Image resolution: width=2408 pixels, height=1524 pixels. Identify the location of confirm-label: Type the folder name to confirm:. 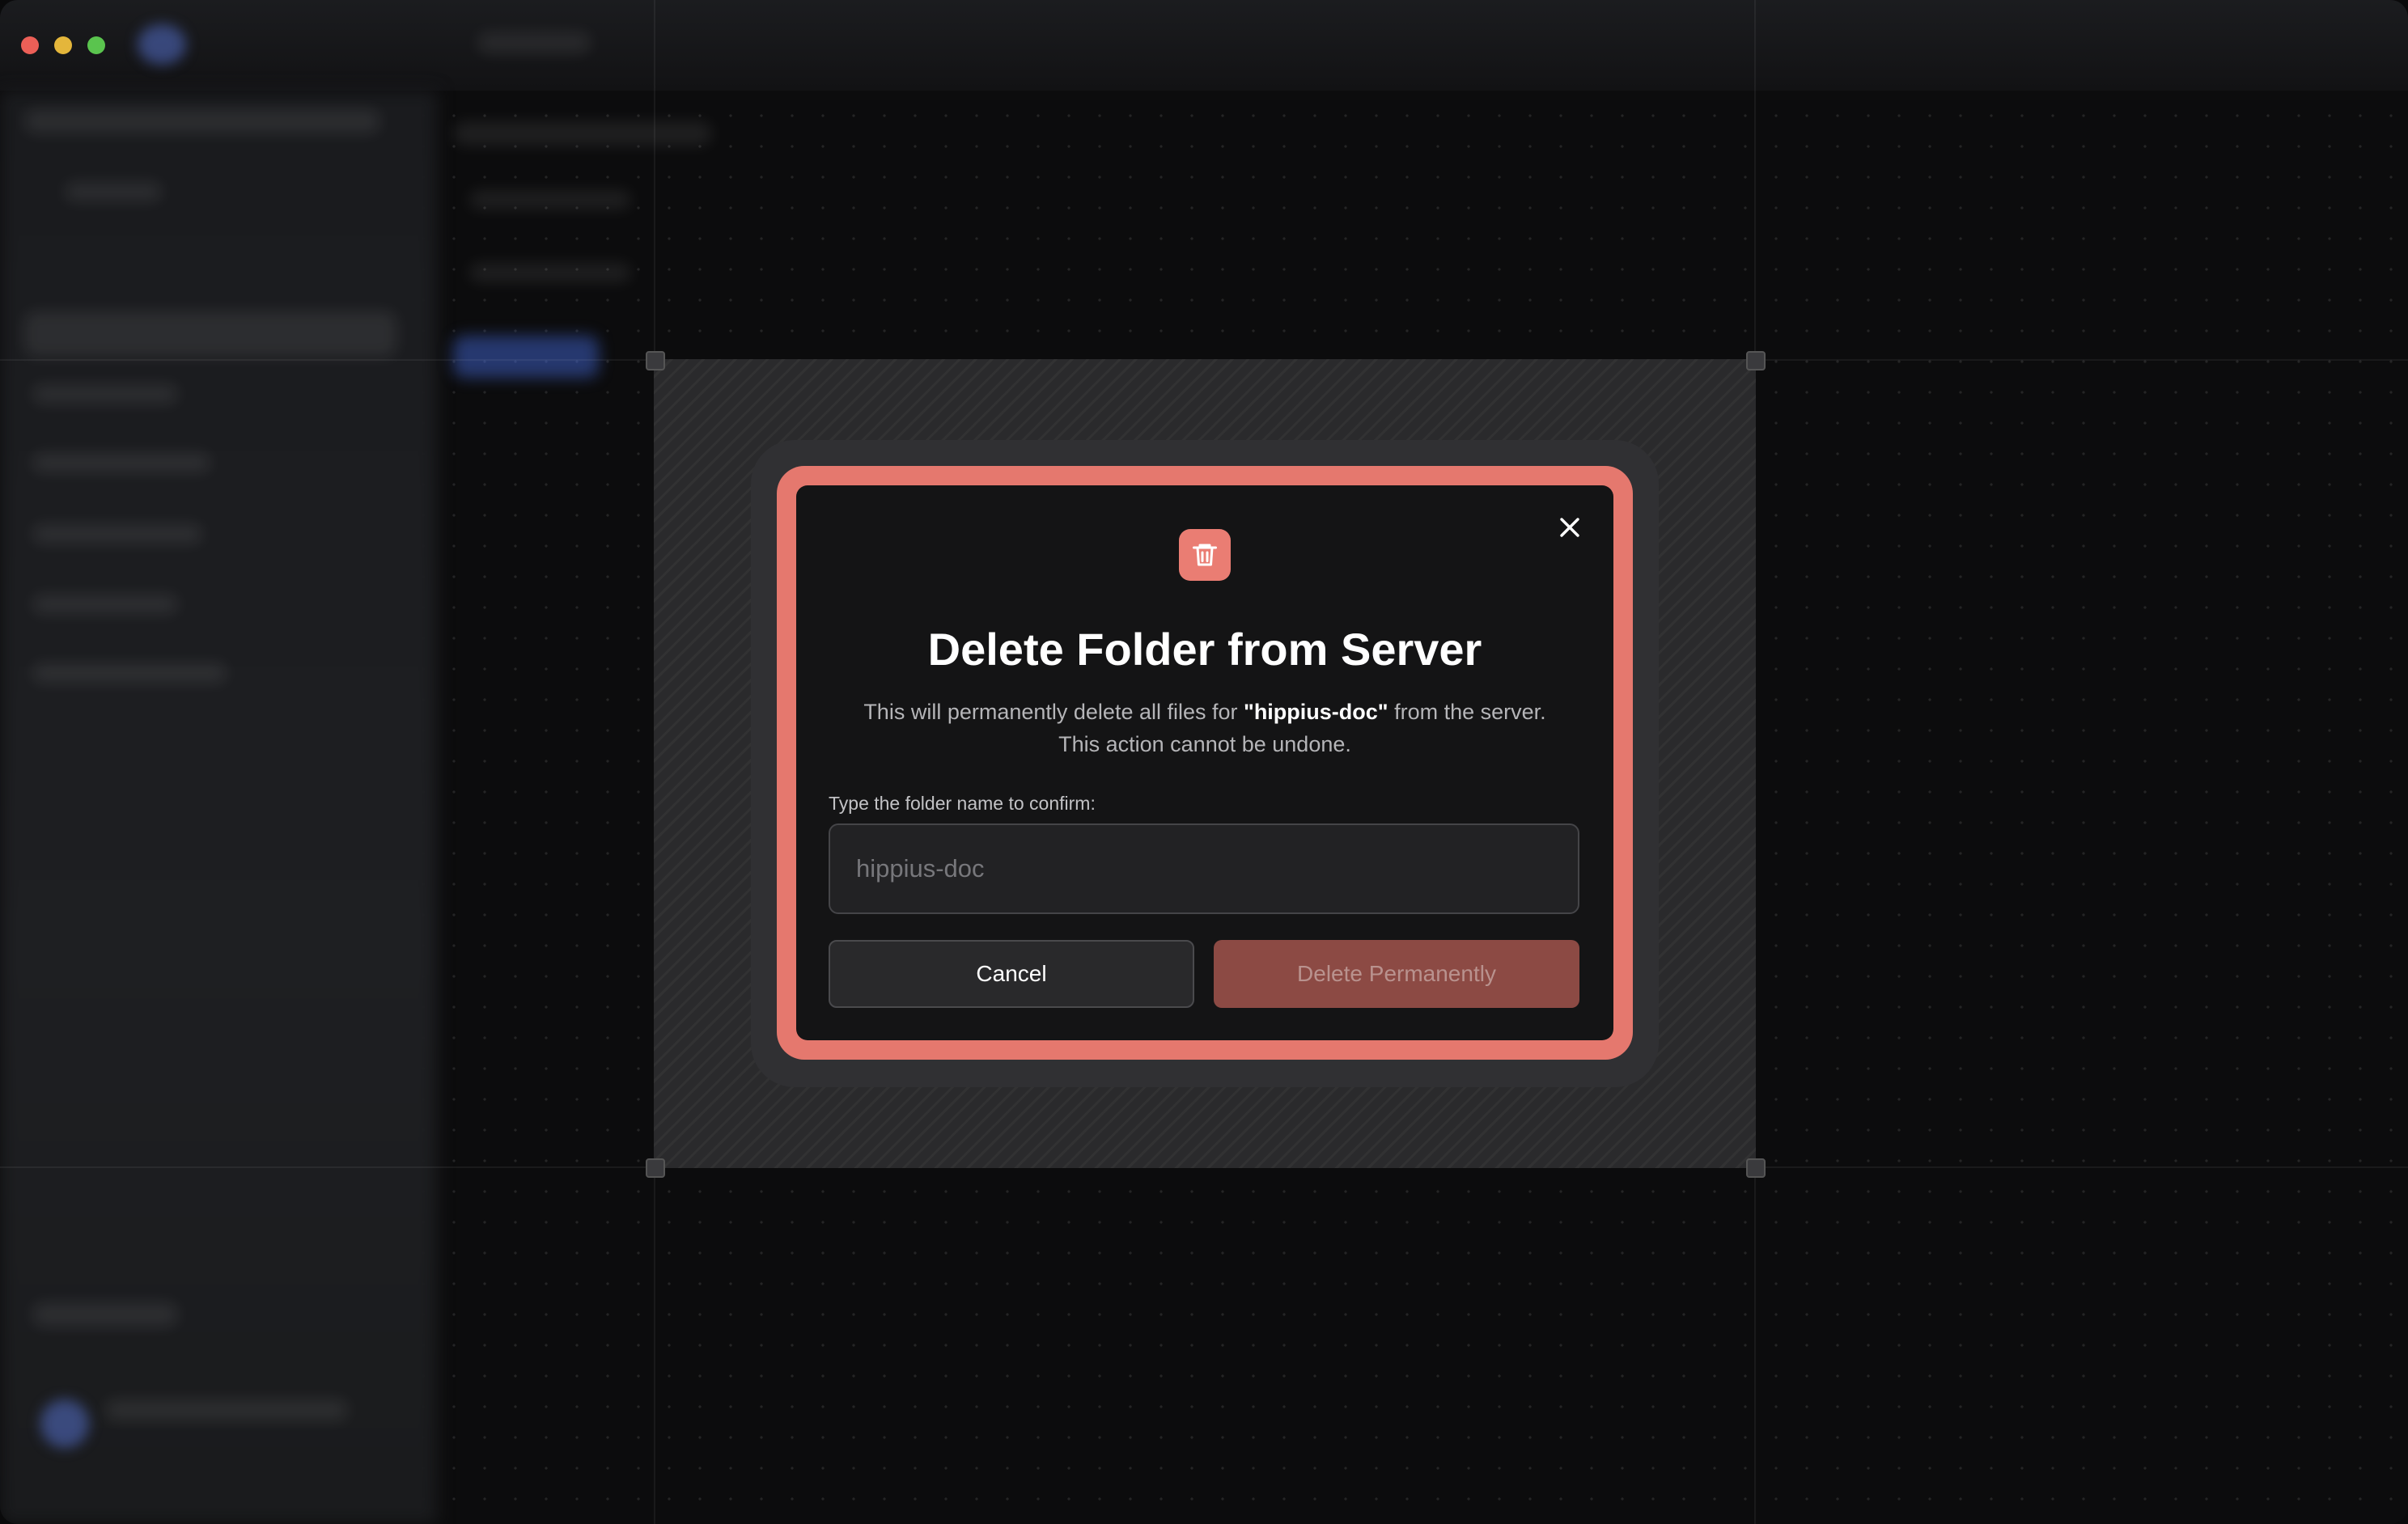
(962, 804).